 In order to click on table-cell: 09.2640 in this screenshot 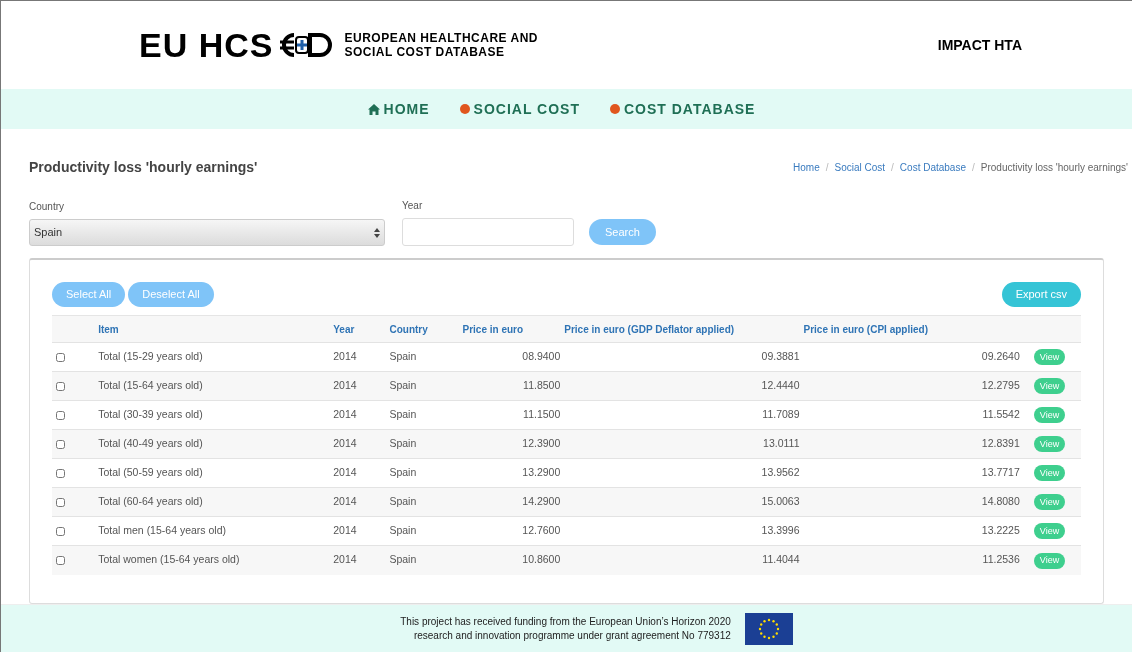, I will do `click(1000, 356)`.